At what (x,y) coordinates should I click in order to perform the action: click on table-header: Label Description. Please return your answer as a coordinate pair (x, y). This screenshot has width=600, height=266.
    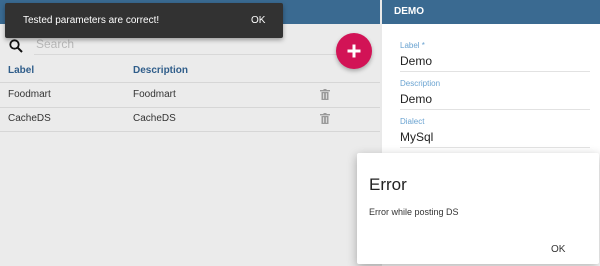
    Looking at the image, I should click on (190, 71).